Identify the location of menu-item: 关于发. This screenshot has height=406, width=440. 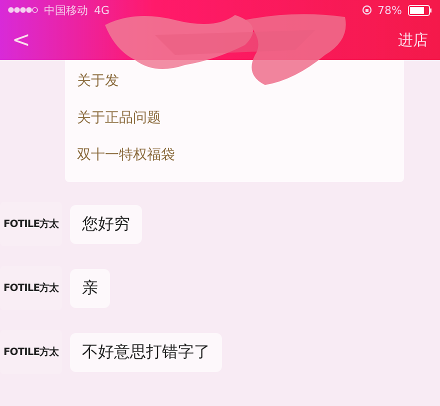
(235, 81).